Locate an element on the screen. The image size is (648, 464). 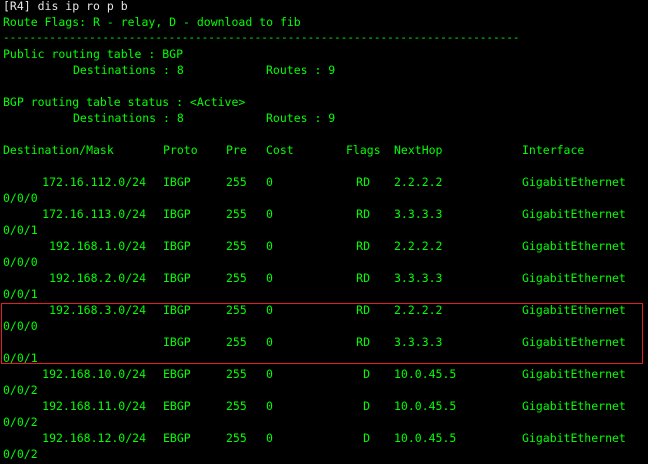
route-destination: 192.168.1.0/24 is located at coordinates (97, 246).